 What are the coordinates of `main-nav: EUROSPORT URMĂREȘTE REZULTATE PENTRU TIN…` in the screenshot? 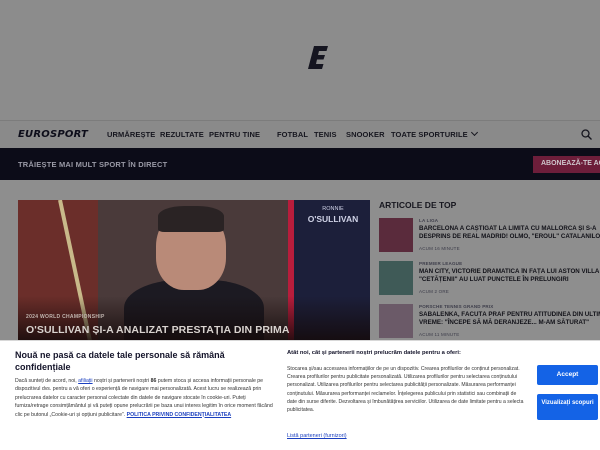 It's located at (300, 134).